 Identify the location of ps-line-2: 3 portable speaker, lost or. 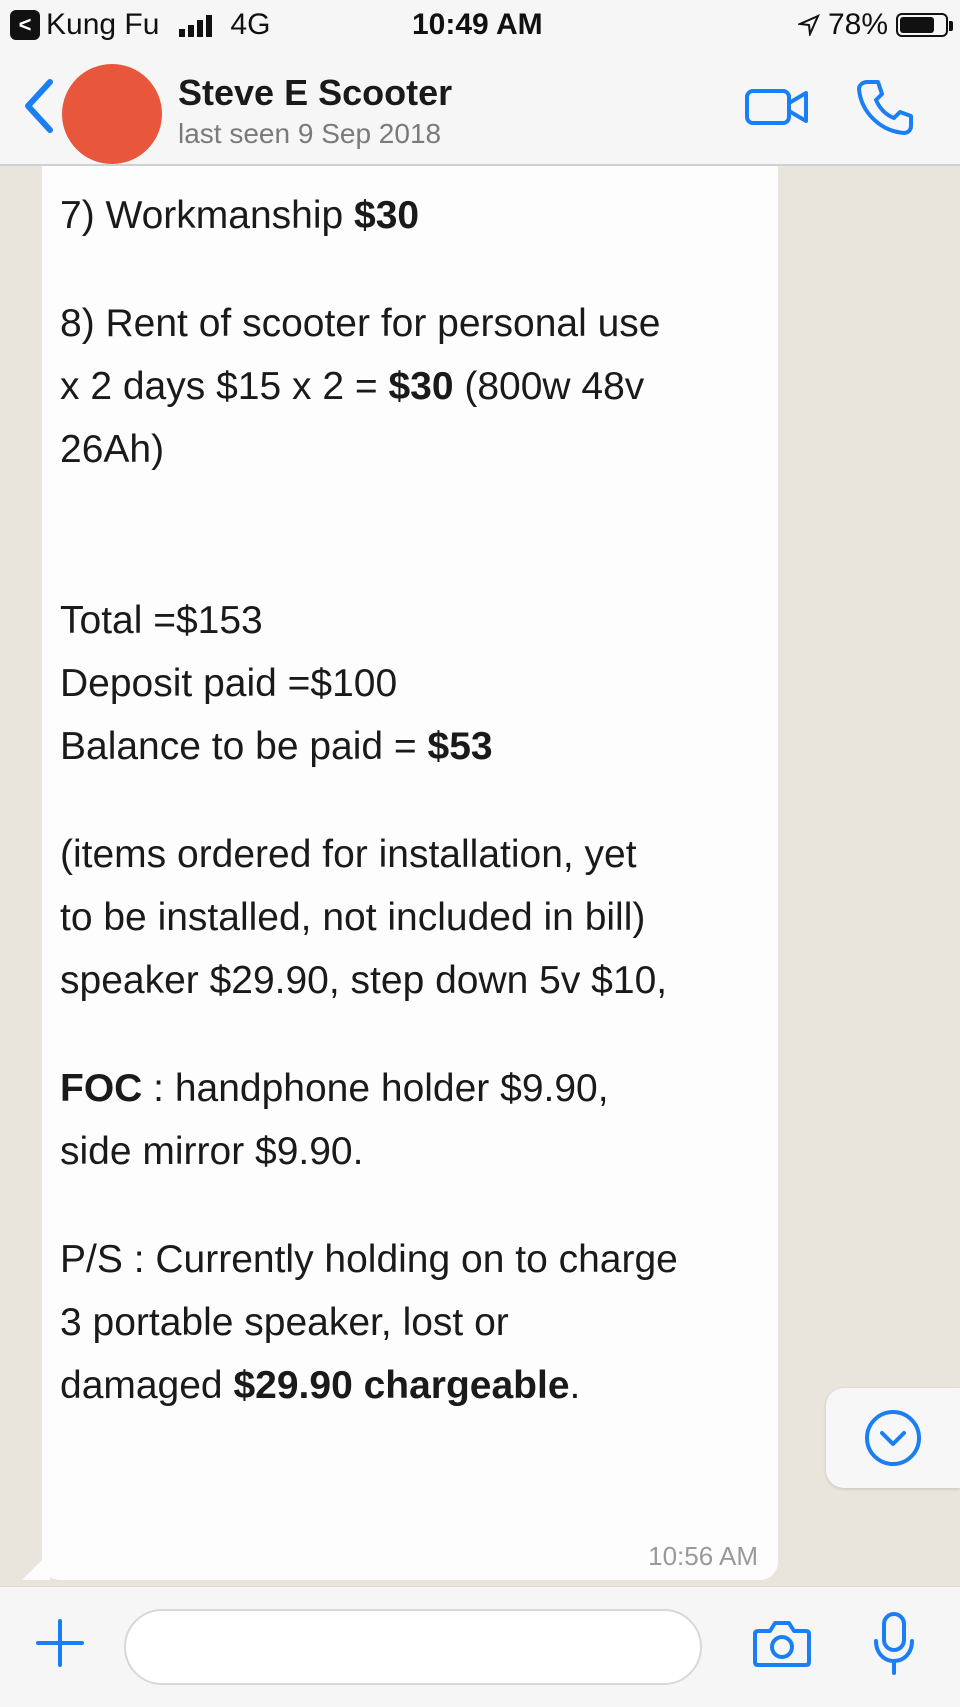
(284, 1322).